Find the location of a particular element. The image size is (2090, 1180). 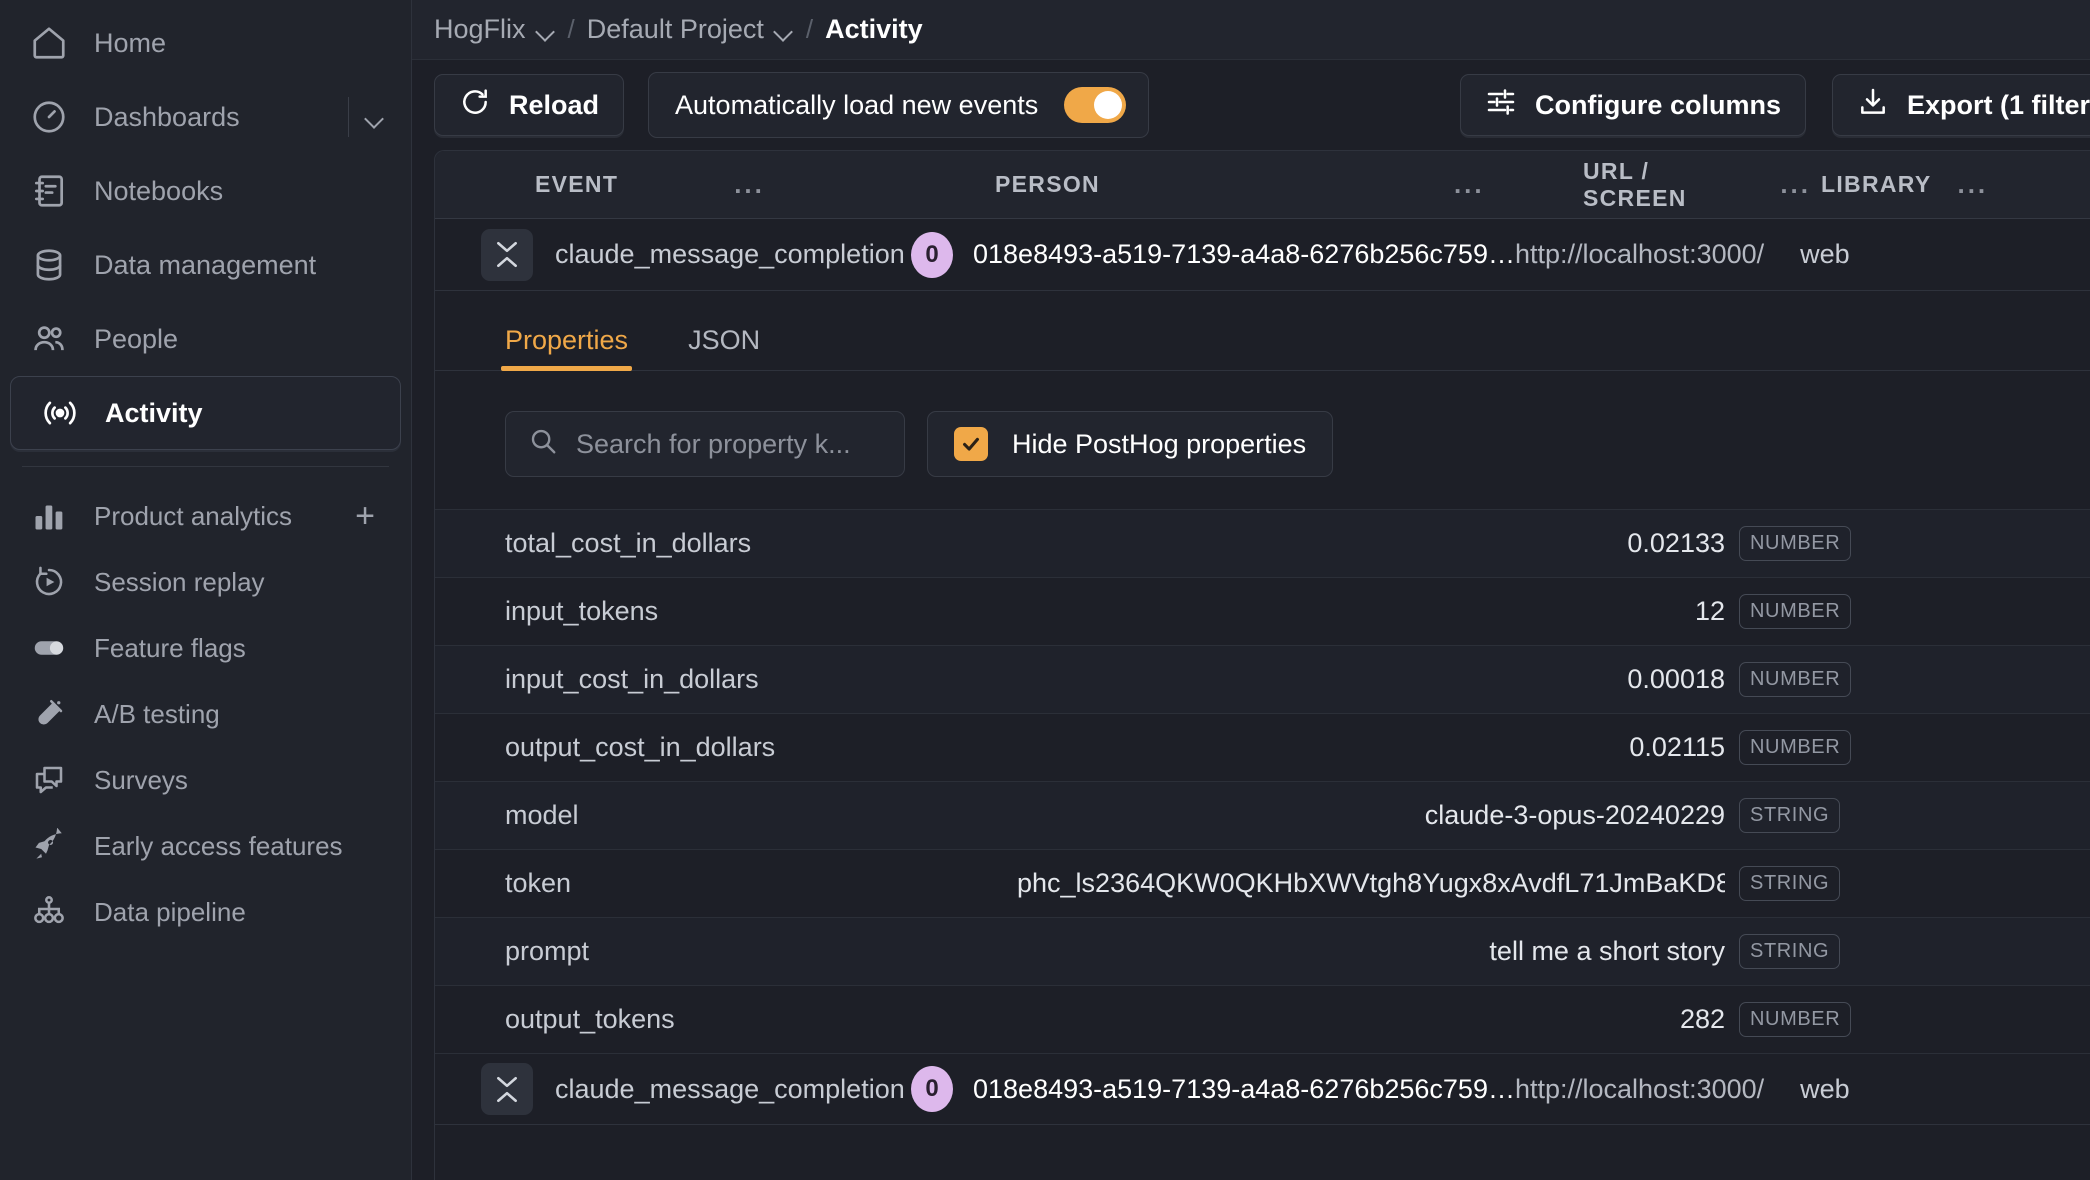

breadcrumb-org: HogFlix is located at coordinates (495, 29).